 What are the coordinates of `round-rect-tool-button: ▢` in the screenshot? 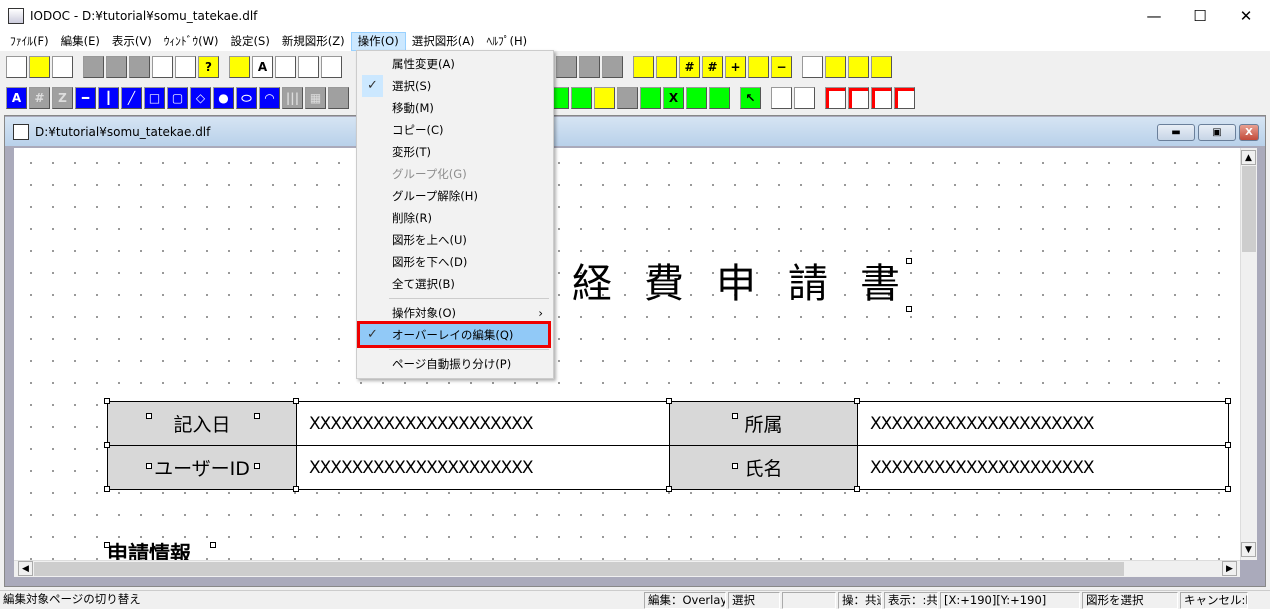 It's located at (177, 98).